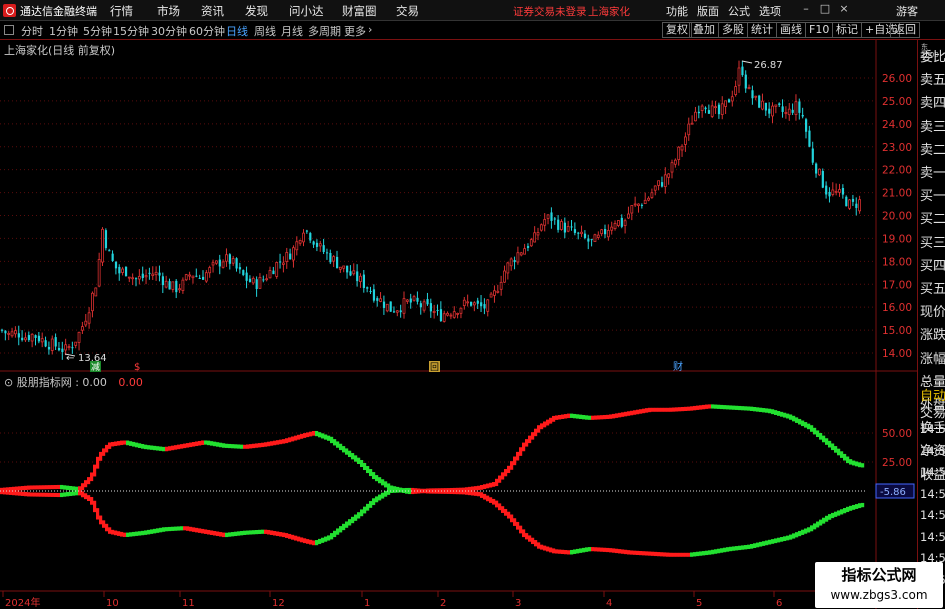 This screenshot has width=945, height=609. I want to click on overlay-button: 叠加, so click(704, 30).